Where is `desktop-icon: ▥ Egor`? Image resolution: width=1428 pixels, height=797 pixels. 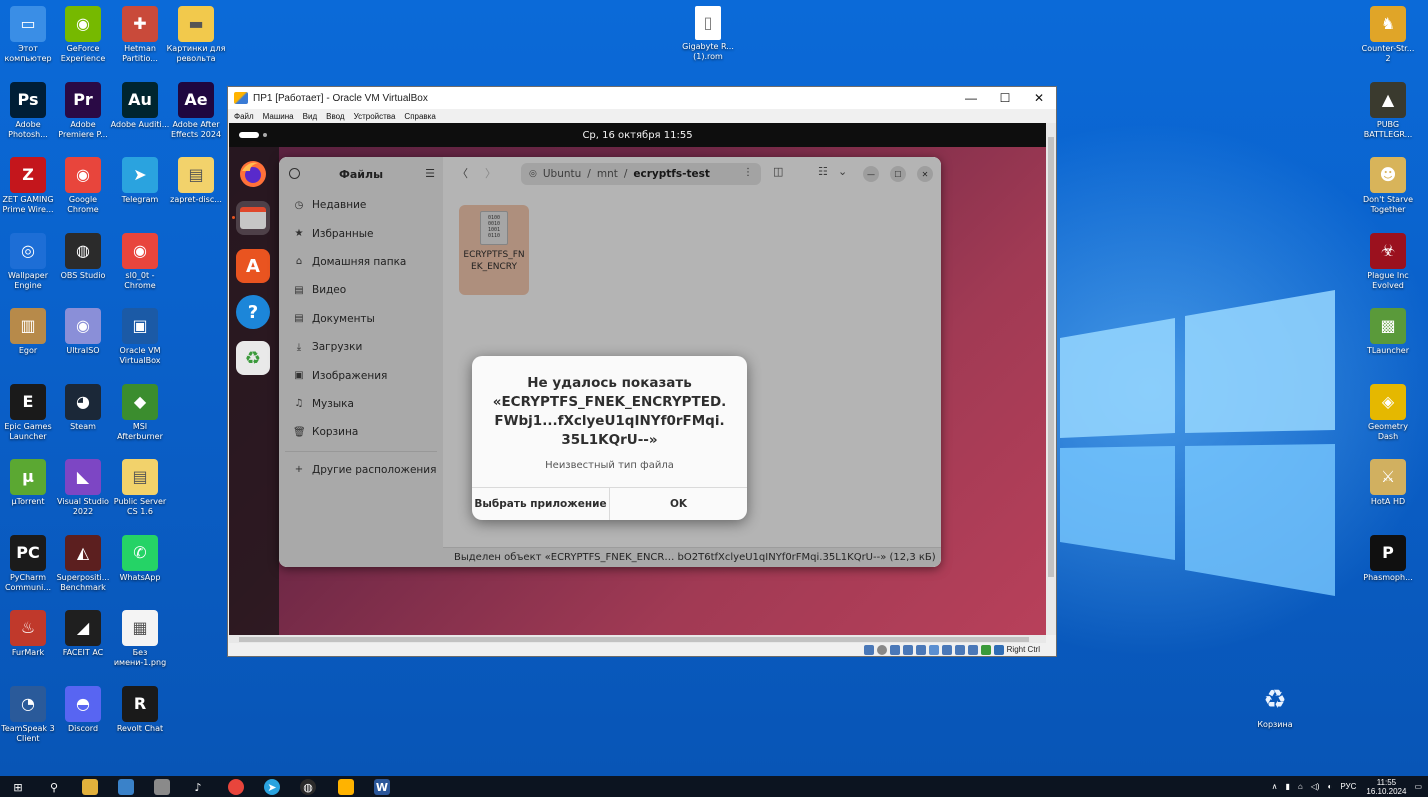
desktop-icon: ▥ Egor is located at coordinates (29, 332).